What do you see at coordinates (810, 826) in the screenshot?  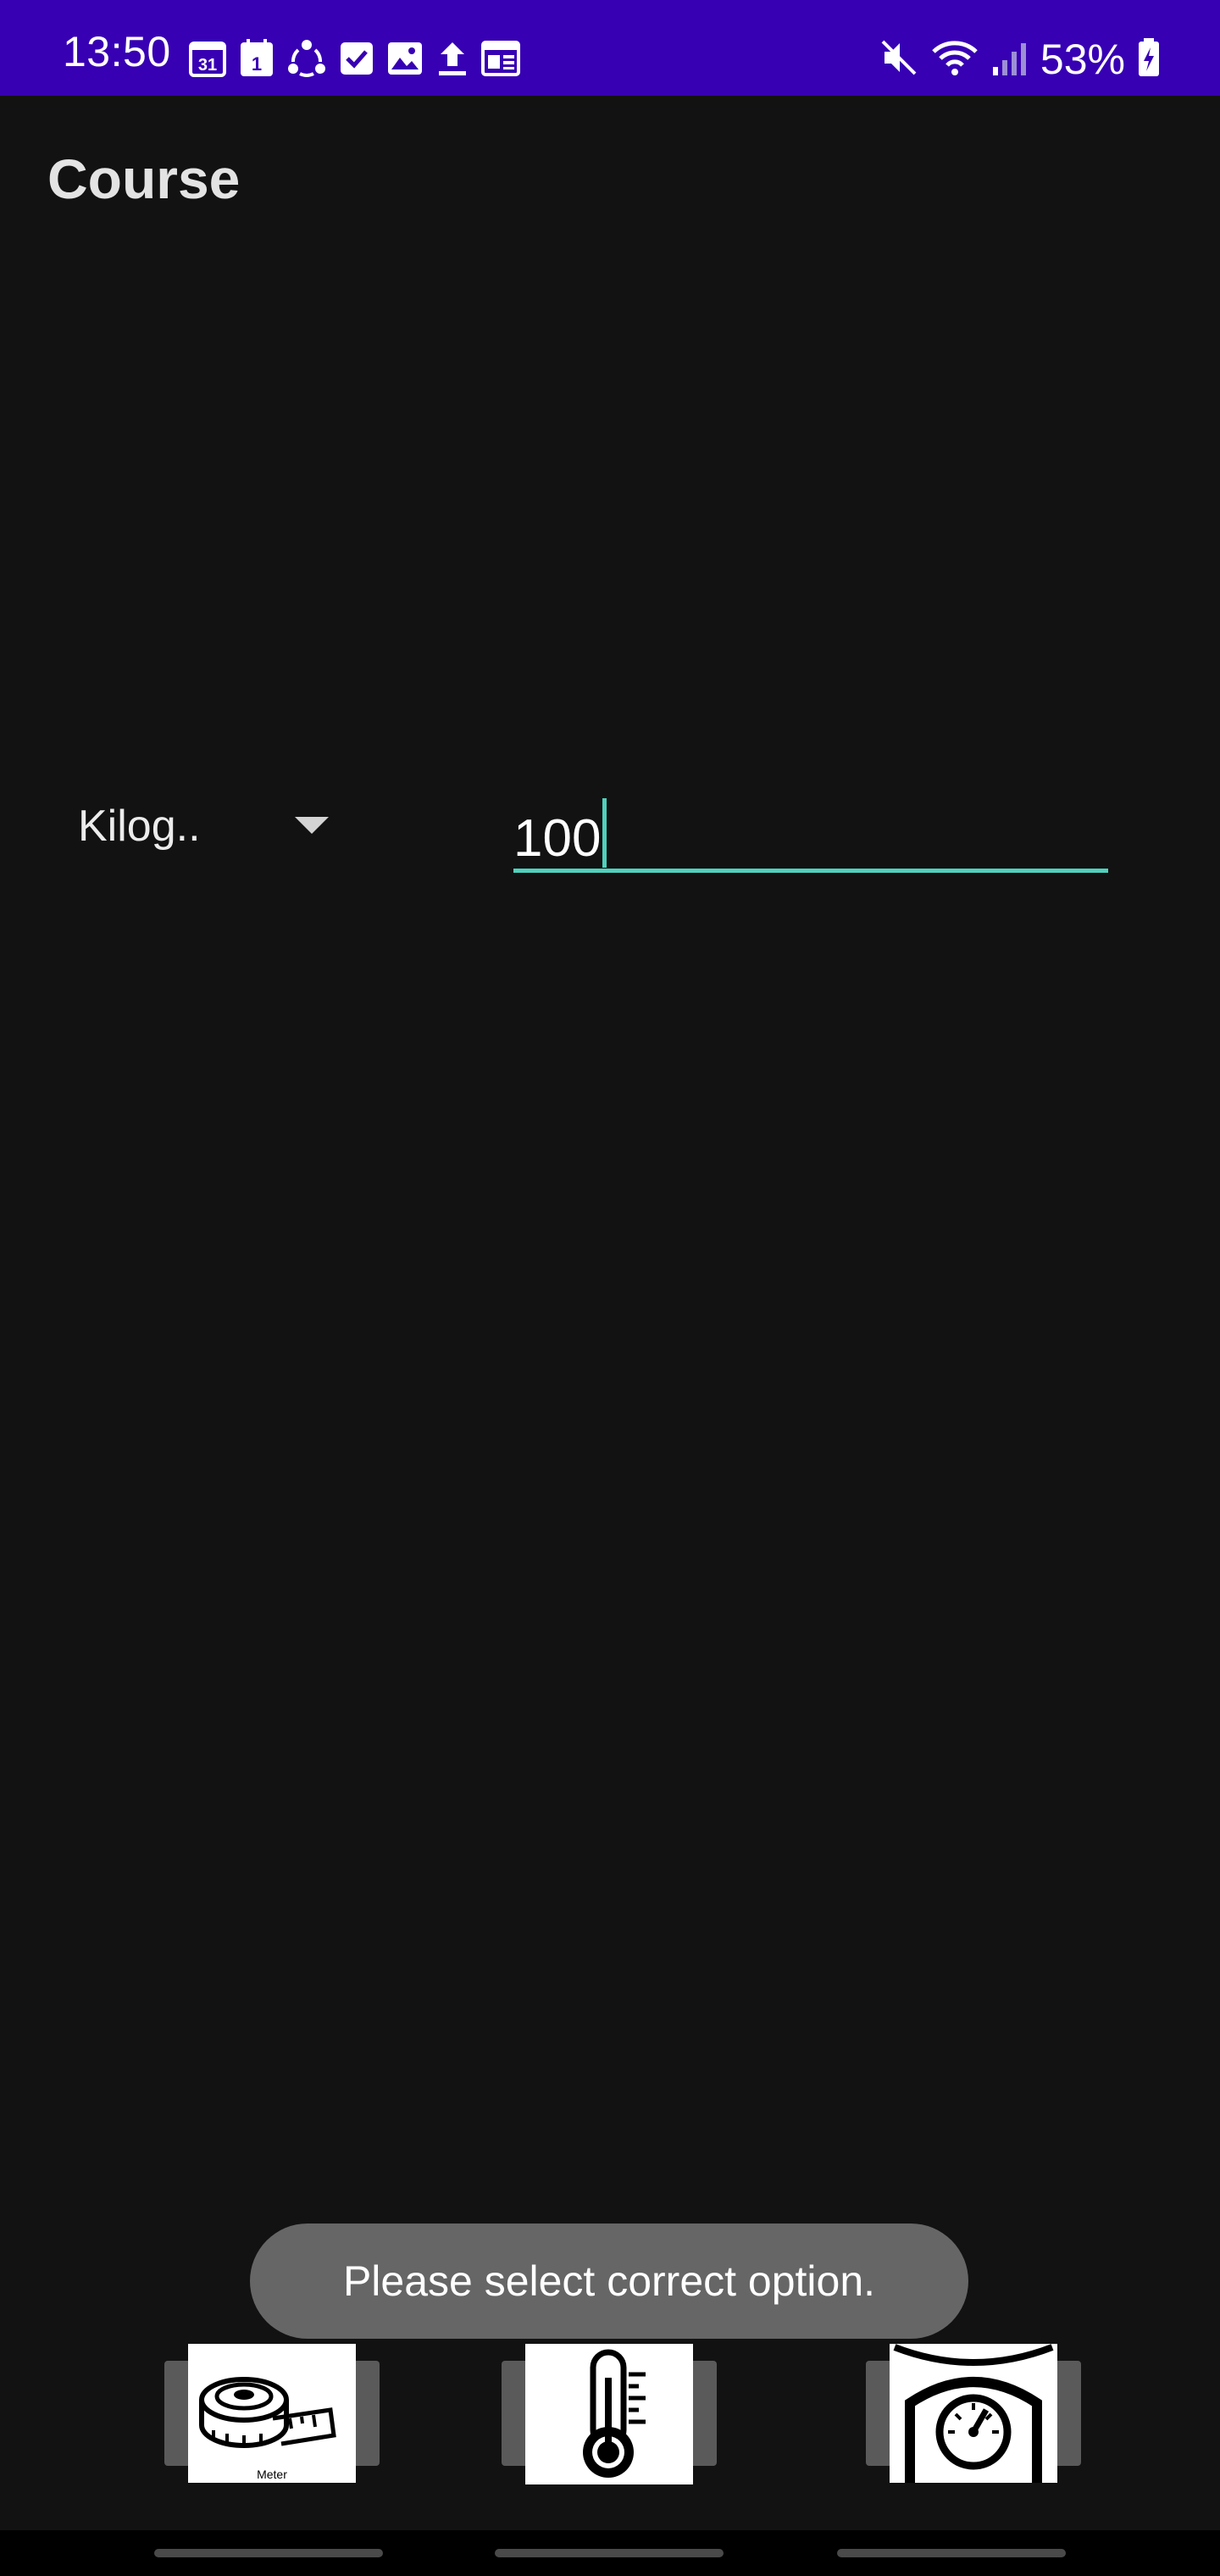 I see `amount-field: 100` at bounding box center [810, 826].